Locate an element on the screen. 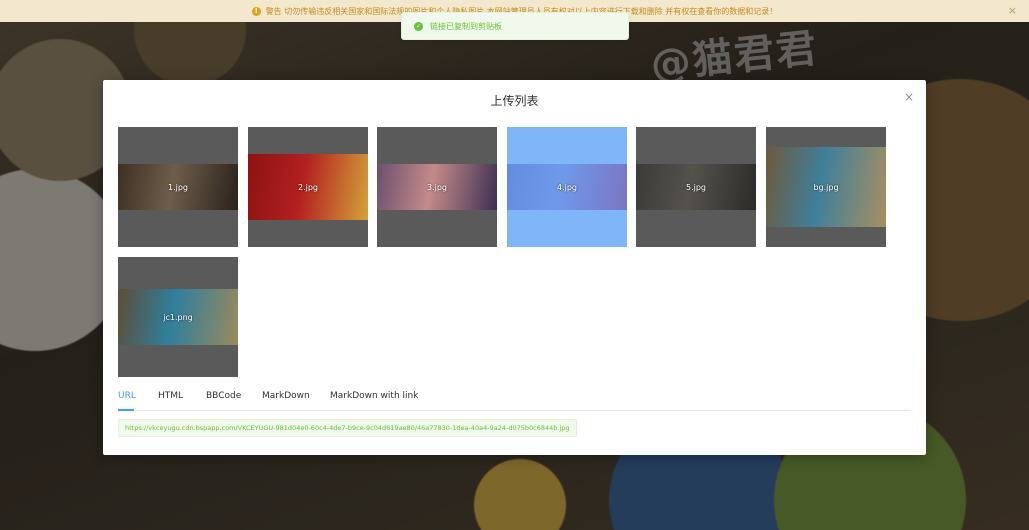  image-filename: 3.jpg is located at coordinates (436, 187).